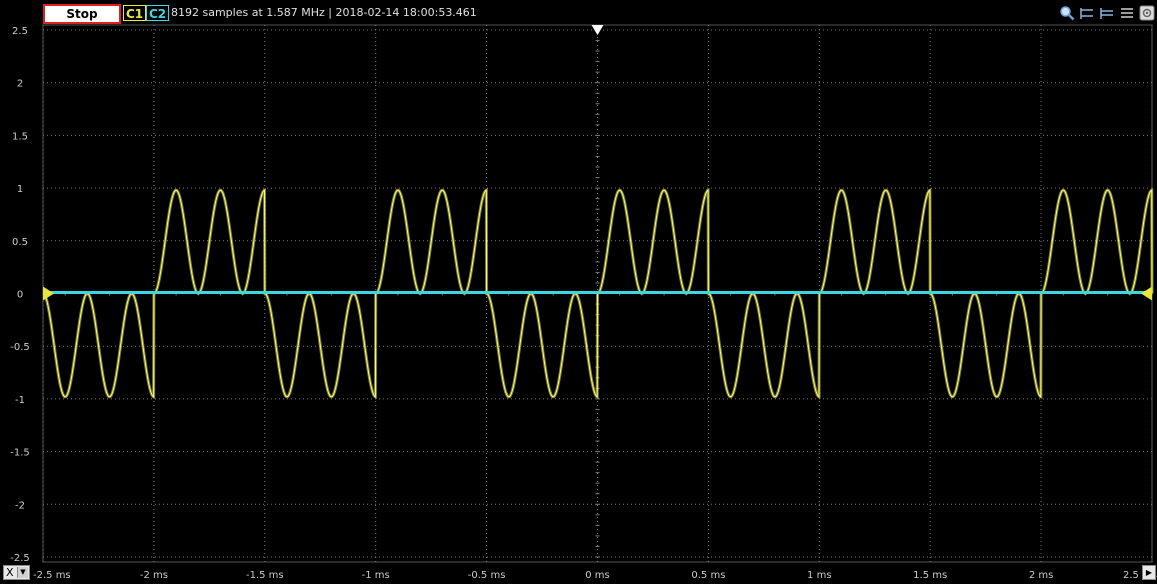 The width and height of the screenshot is (1157, 584). I want to click on stop-button: Stop, so click(82, 14).